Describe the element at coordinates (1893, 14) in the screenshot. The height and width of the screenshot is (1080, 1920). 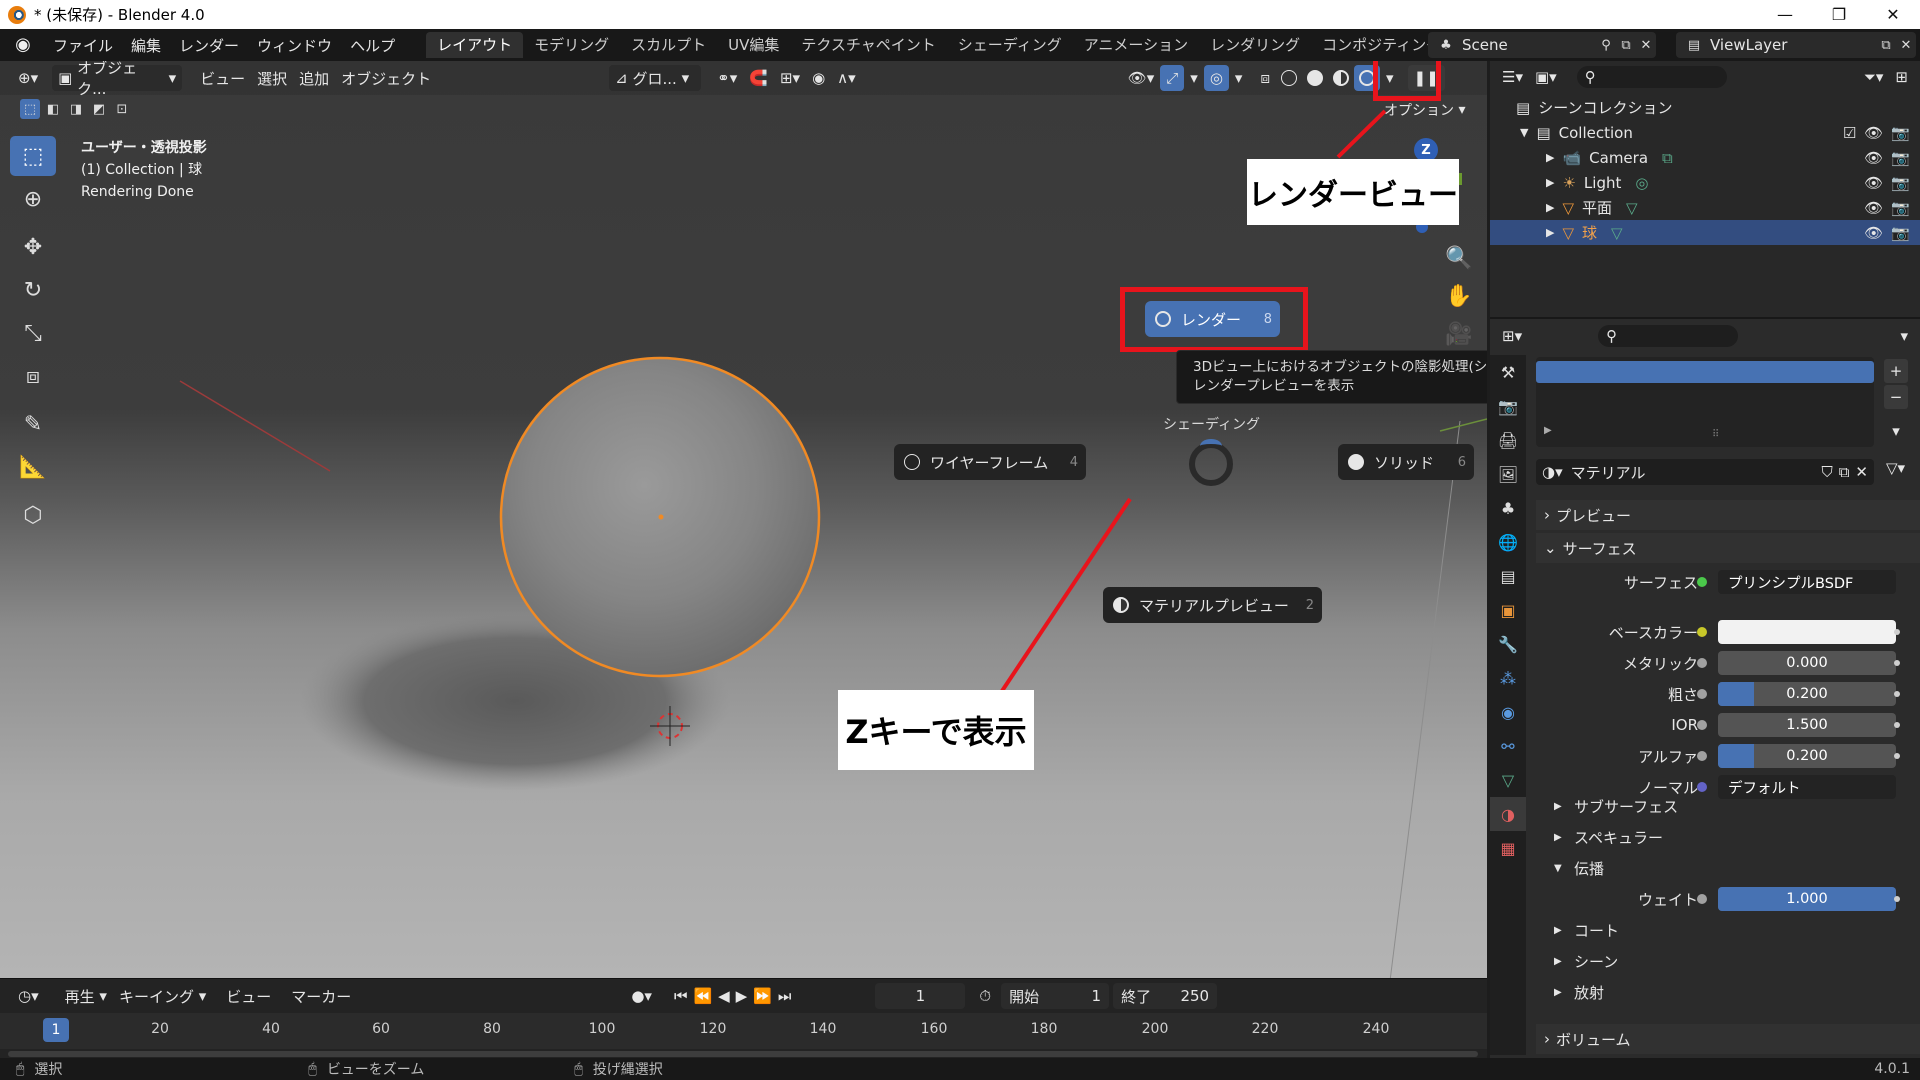
I see `close-button: ✕` at that location.